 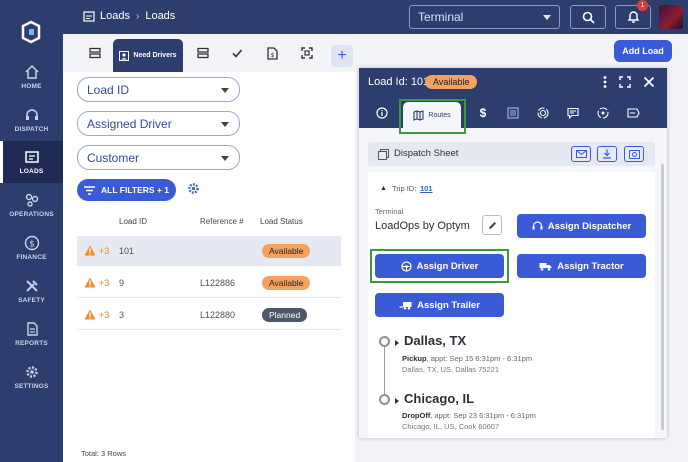 What do you see at coordinates (31, 205) in the screenshot?
I see `nav-operations: OPERATIONS` at bounding box center [31, 205].